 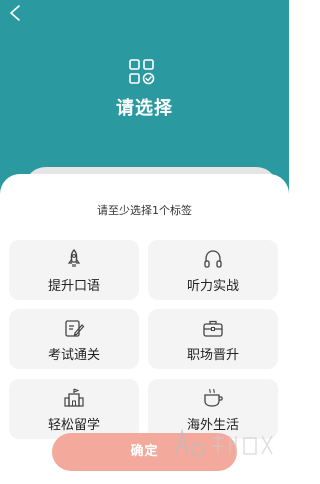 I want to click on selection-hint: 请至少选择1个标签, so click(x=144, y=210).